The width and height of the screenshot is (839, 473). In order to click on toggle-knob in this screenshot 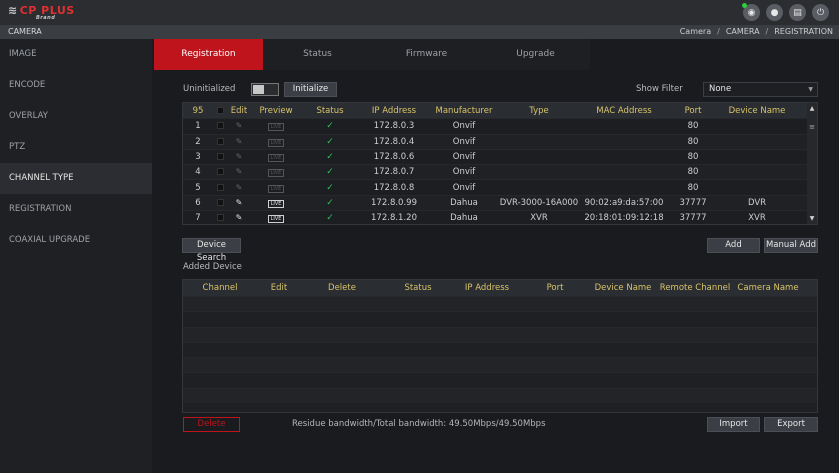, I will do `click(258, 89)`.